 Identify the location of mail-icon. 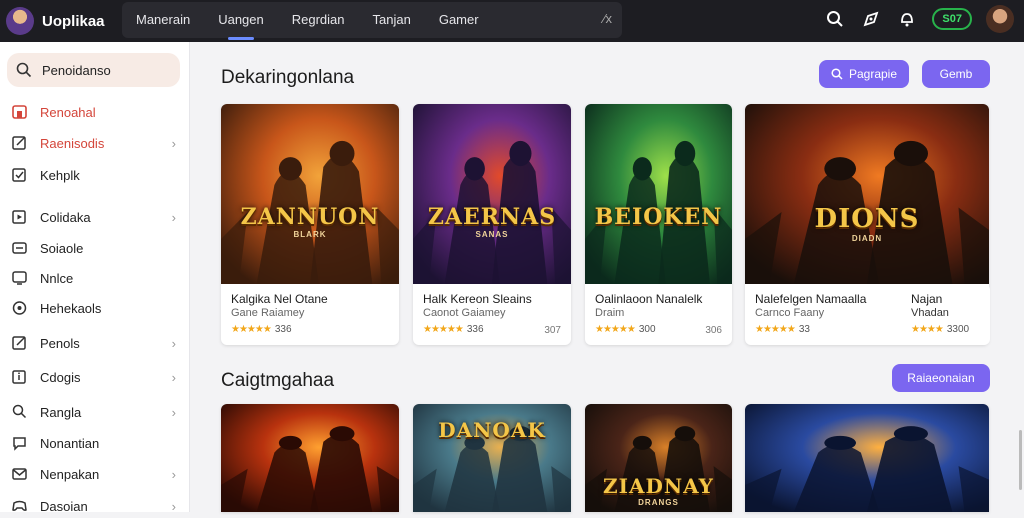
(19, 474).